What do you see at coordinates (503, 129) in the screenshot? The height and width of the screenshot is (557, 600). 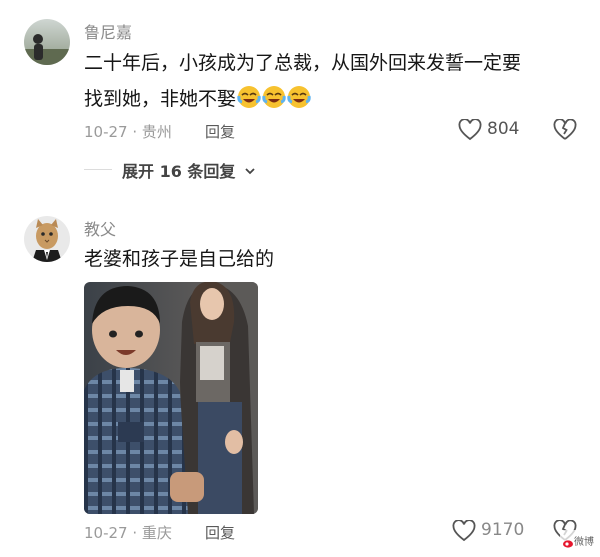 I see `like-count: 804` at bounding box center [503, 129].